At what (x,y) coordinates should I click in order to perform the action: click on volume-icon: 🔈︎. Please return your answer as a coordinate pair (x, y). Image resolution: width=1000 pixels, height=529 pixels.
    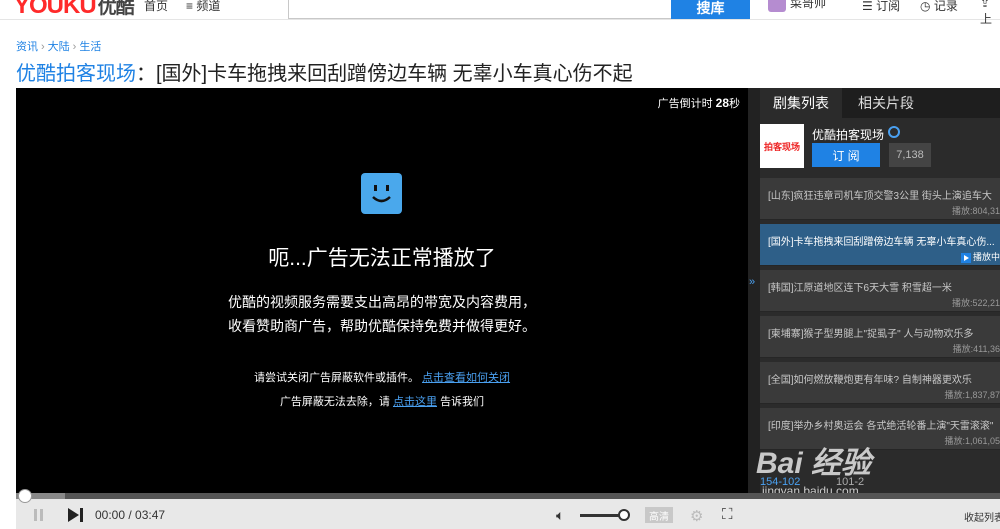
    Looking at the image, I should click on (560, 515).